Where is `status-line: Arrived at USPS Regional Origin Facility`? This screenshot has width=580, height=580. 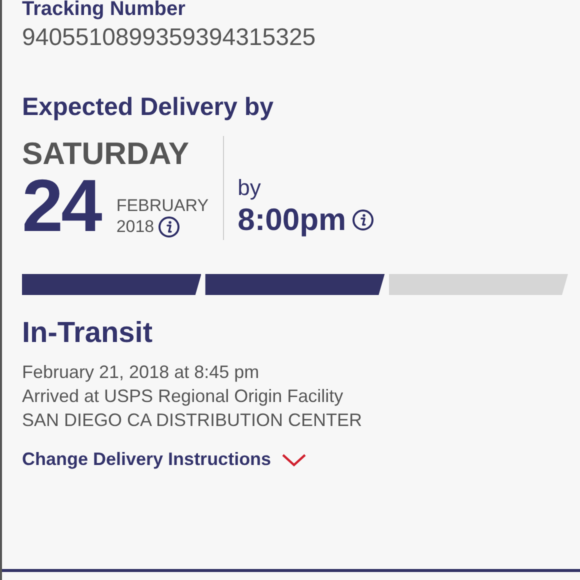
status-line: Arrived at USPS Regional Origin Facility is located at coordinates (183, 396).